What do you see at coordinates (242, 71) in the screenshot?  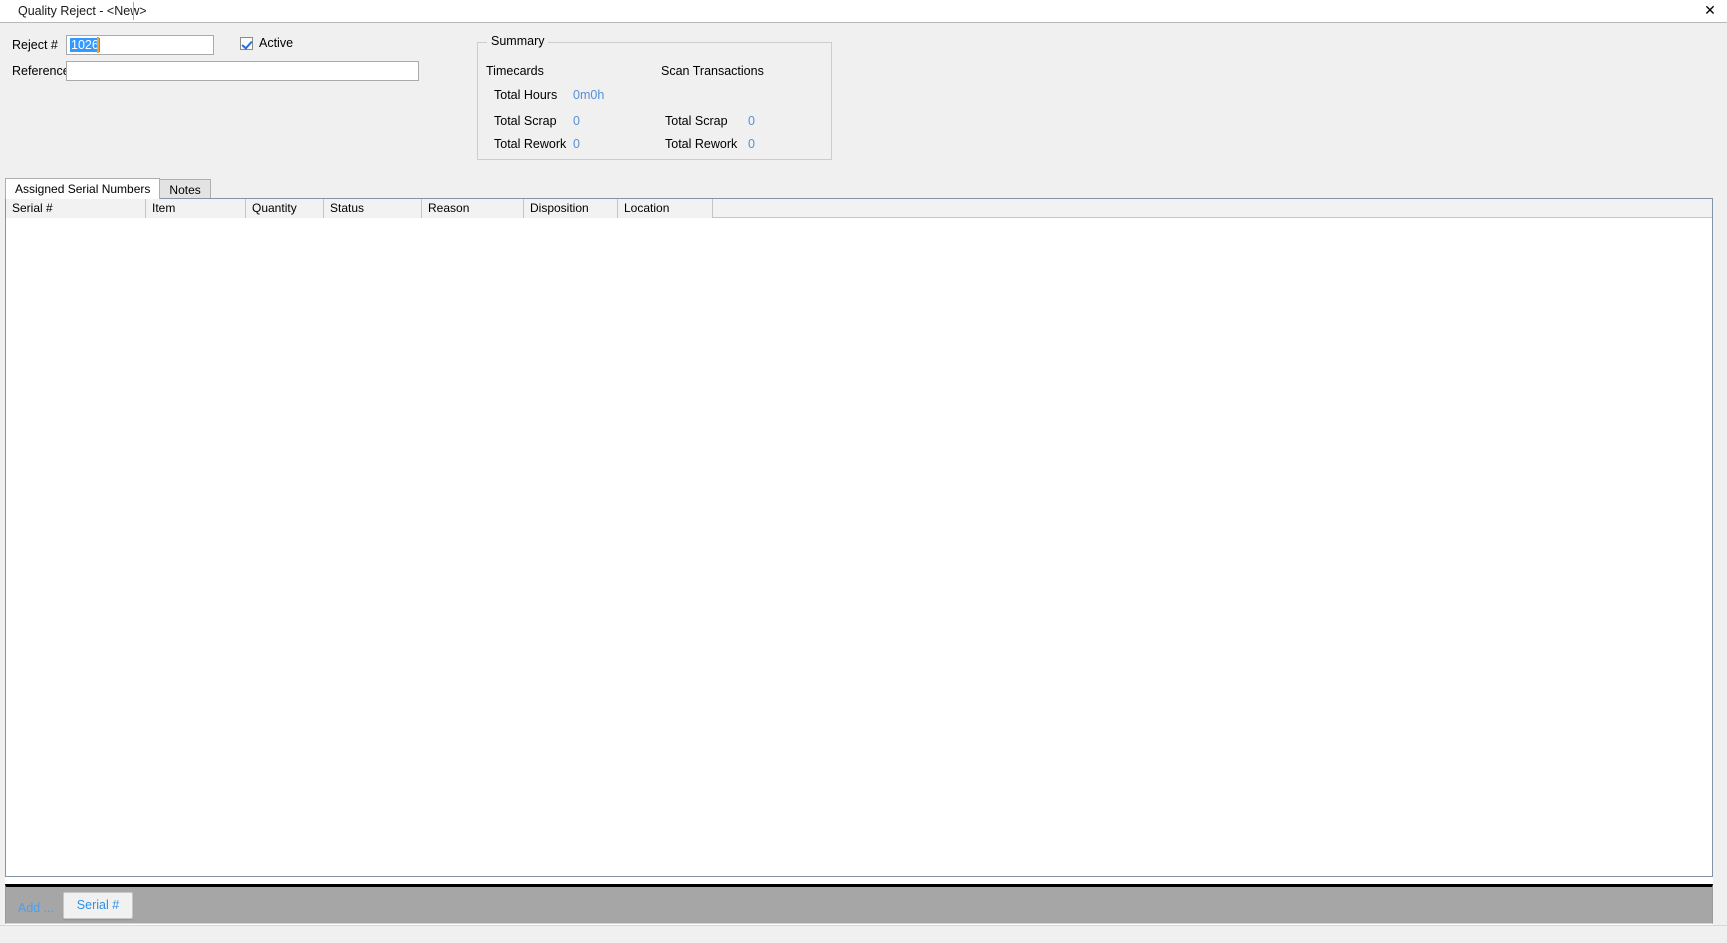 I see `reference-input` at bounding box center [242, 71].